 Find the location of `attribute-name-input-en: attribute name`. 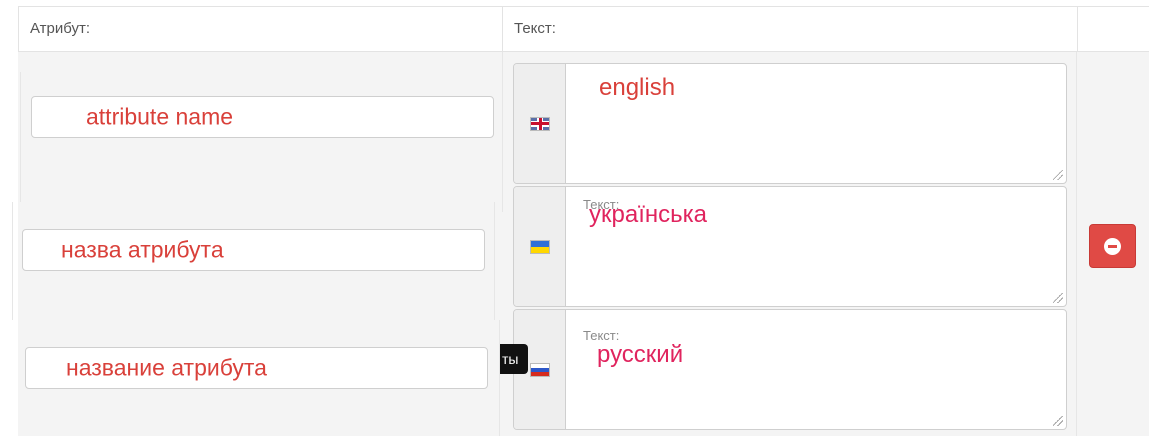

attribute-name-input-en: attribute name is located at coordinates (262, 117).